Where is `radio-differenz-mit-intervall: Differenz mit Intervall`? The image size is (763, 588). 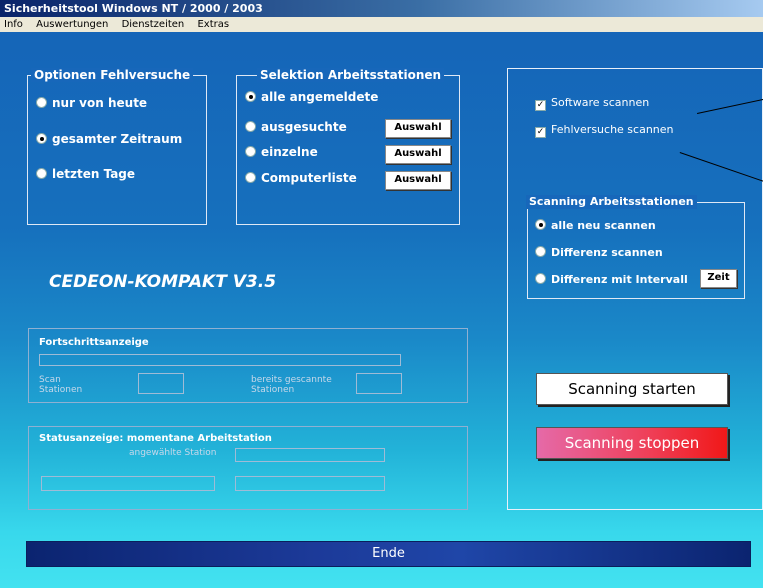
radio-differenz-mit-intervall: Differenz mit Intervall is located at coordinates (611, 280).